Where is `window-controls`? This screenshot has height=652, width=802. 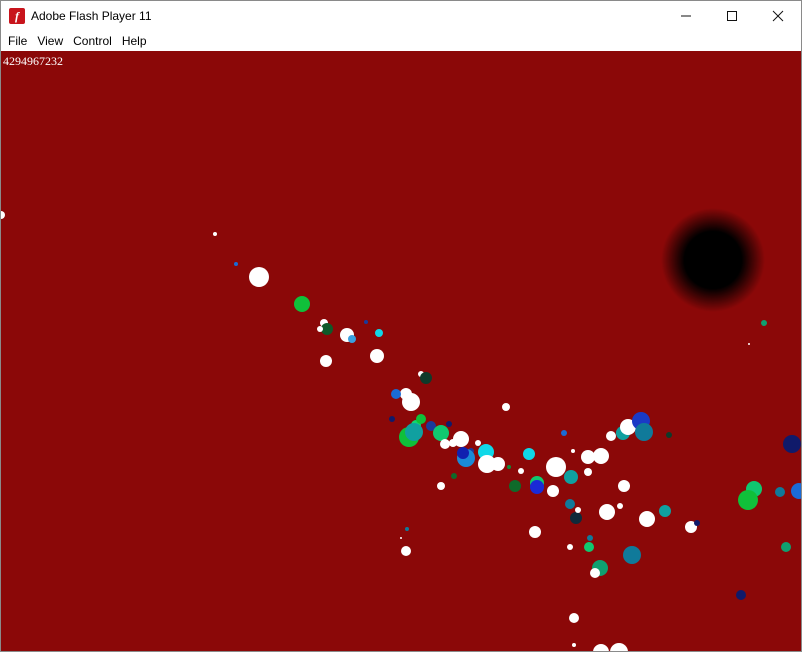
window-controls is located at coordinates (732, 16).